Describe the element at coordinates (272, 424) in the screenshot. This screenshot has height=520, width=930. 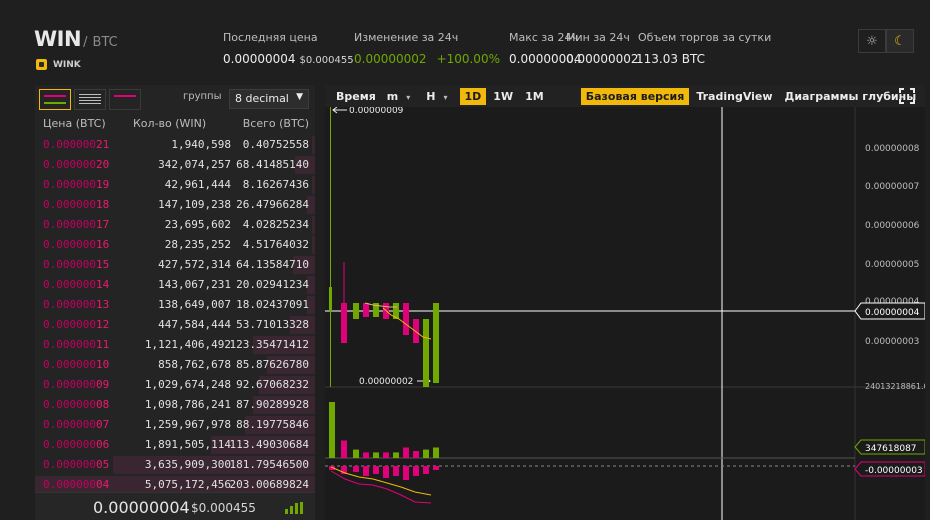
I see `ask-total: 88.19775846` at that location.